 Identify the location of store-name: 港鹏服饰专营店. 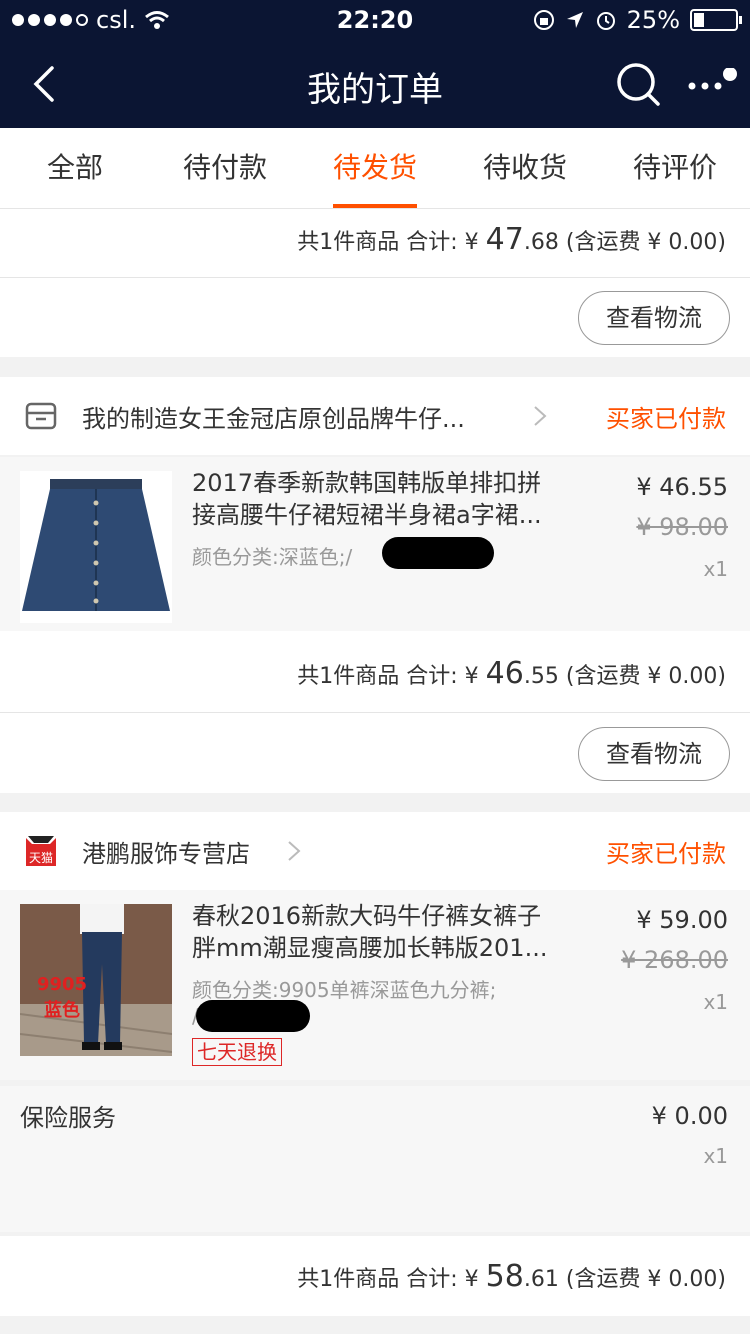
(166, 854).